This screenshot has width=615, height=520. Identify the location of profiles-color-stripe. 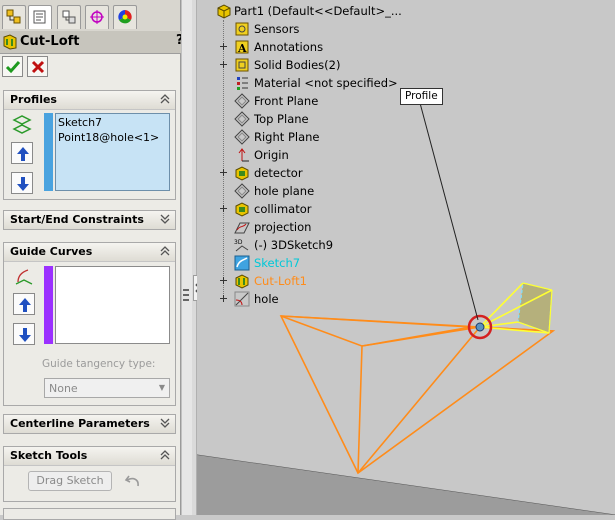
(48, 152).